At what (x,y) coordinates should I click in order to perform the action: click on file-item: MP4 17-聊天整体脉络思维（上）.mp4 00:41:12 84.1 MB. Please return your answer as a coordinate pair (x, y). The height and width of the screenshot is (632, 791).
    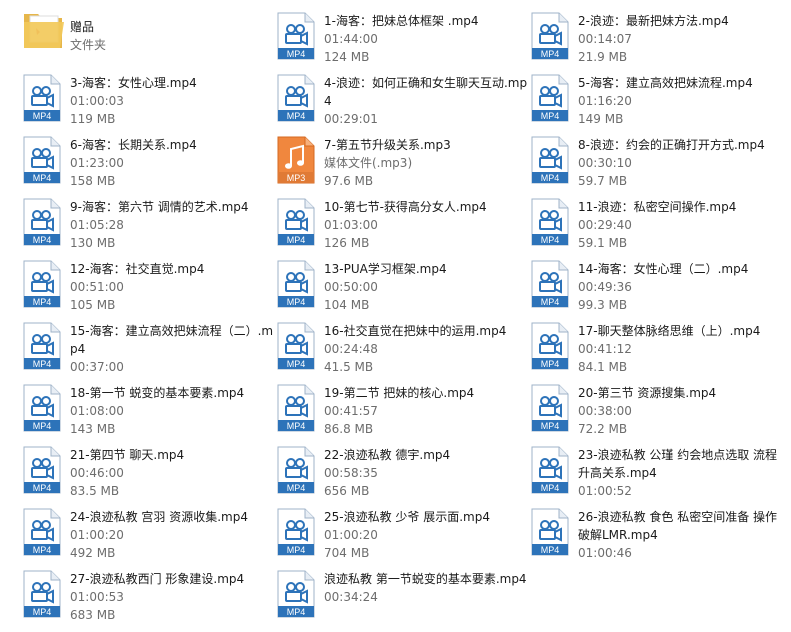
    Looking at the image, I should click on (657, 352).